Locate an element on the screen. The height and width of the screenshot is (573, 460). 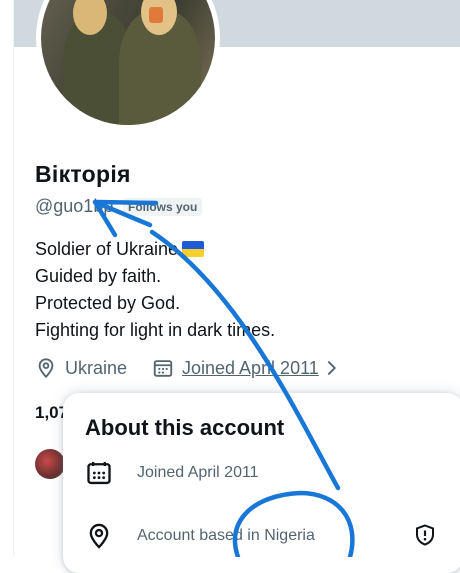
avatar-photo is located at coordinates (128, 62).